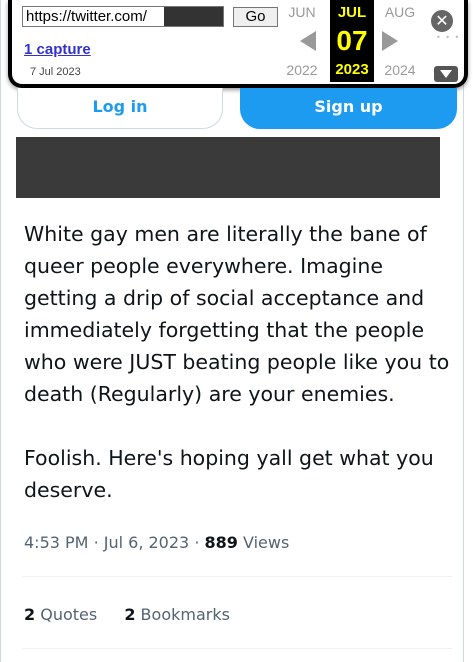 The width and height of the screenshot is (473, 662). What do you see at coordinates (266, 542) in the screenshot?
I see `views-label: Views` at bounding box center [266, 542].